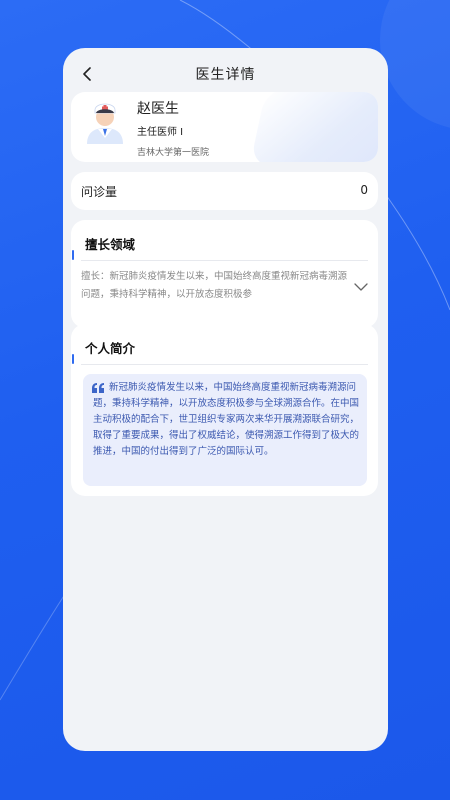 The width and height of the screenshot is (450, 800). Describe the element at coordinates (110, 348) in the screenshot. I see `bio-heading-text: 个人简介` at that location.